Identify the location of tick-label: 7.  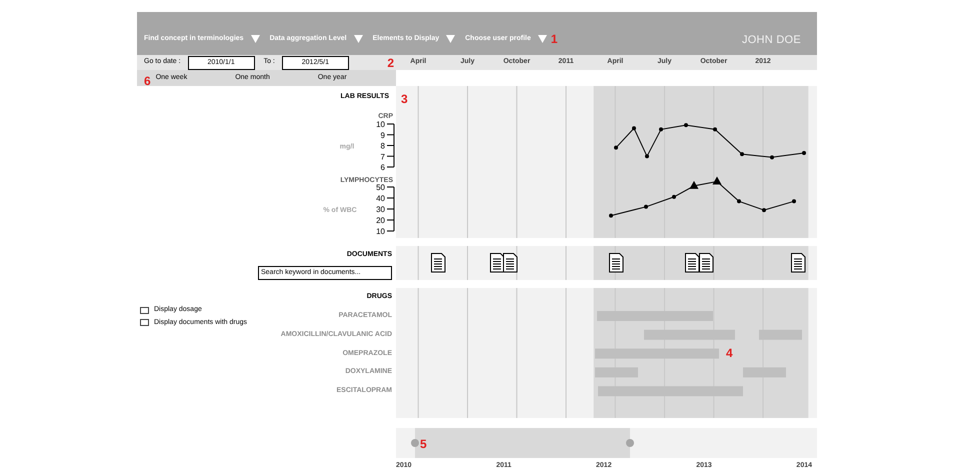
(382, 157).